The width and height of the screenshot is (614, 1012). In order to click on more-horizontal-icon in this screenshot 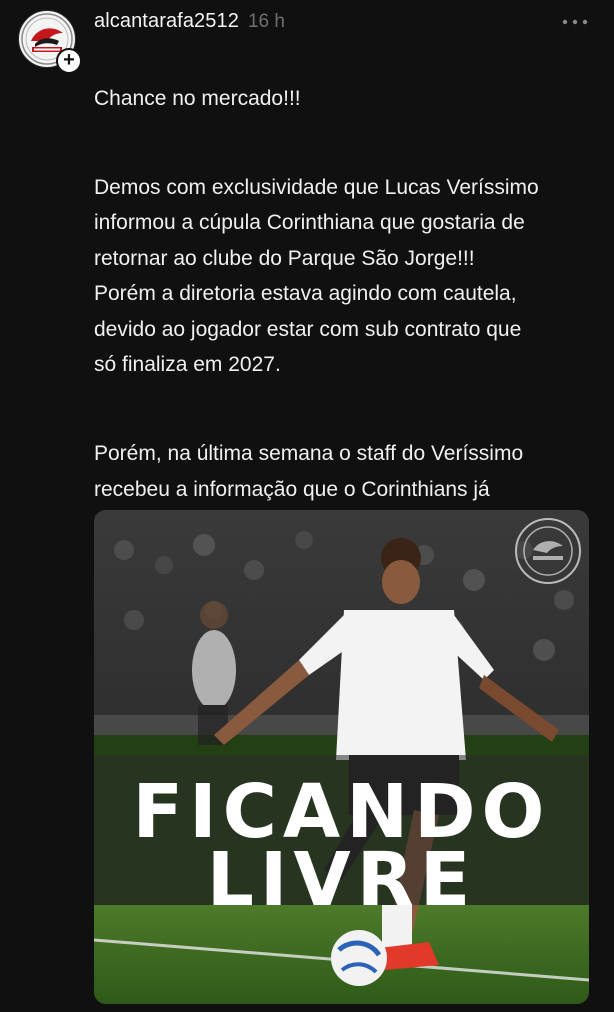, I will do `click(575, 22)`.